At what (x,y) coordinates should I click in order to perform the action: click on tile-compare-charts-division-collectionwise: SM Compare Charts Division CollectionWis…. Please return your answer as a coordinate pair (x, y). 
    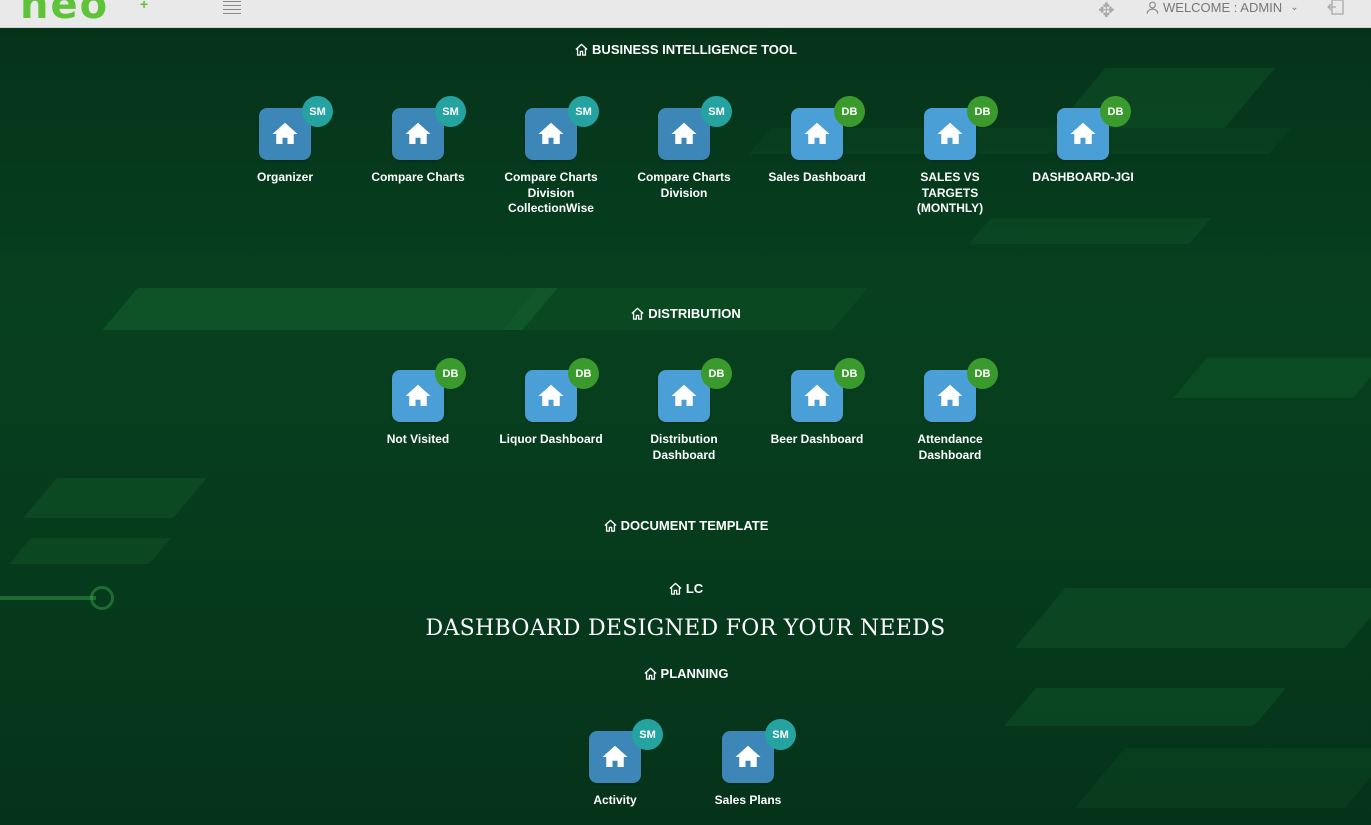
    Looking at the image, I should click on (551, 156).